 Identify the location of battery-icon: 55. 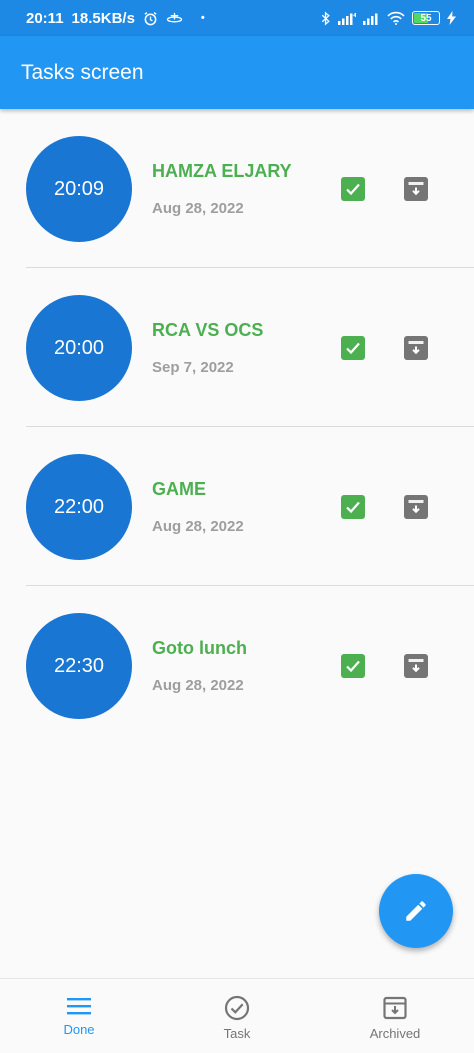
(426, 18).